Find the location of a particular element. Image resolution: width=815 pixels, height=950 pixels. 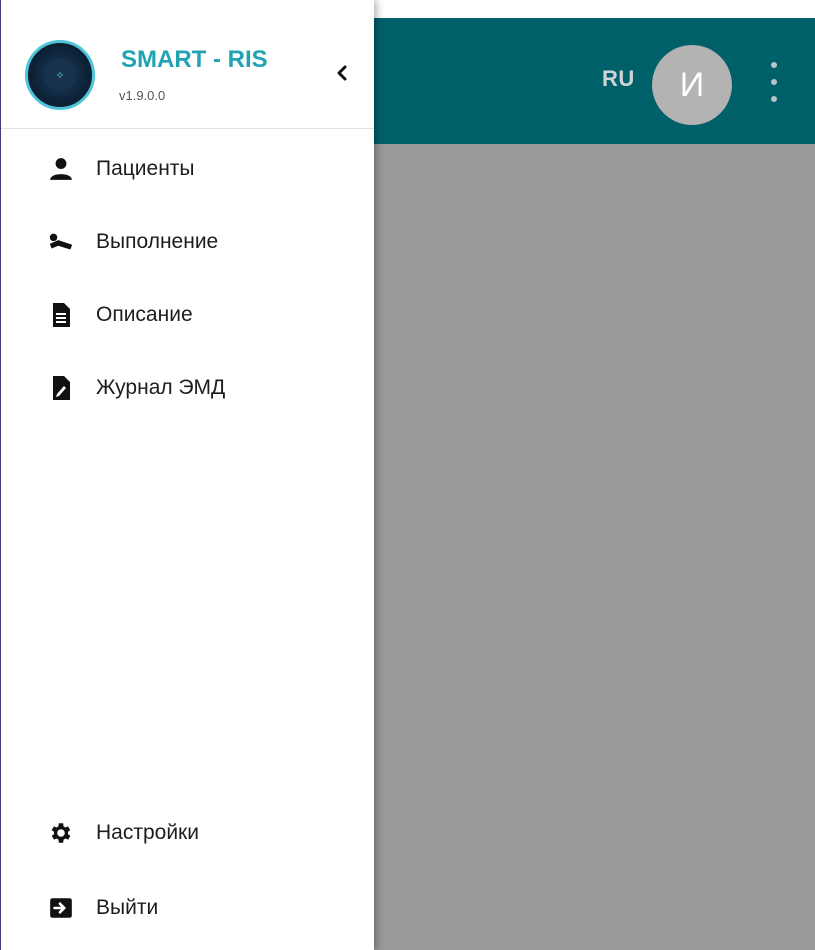

collapse-drawer-button is located at coordinates (342, 73).